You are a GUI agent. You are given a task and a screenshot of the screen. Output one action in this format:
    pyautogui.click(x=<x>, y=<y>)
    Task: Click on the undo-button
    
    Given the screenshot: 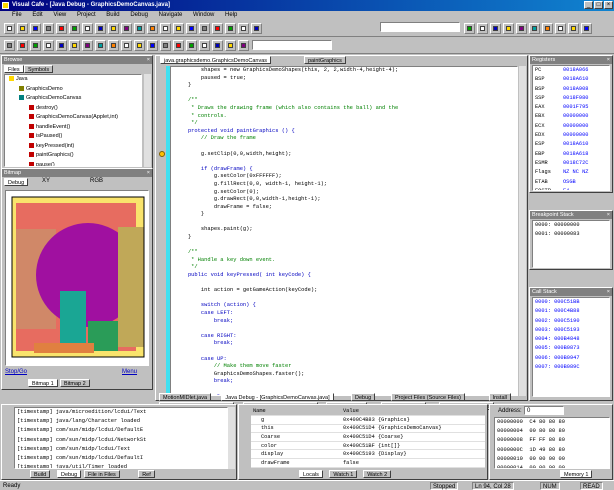 What is the action you would take?
    pyautogui.click(x=87, y=28)
    